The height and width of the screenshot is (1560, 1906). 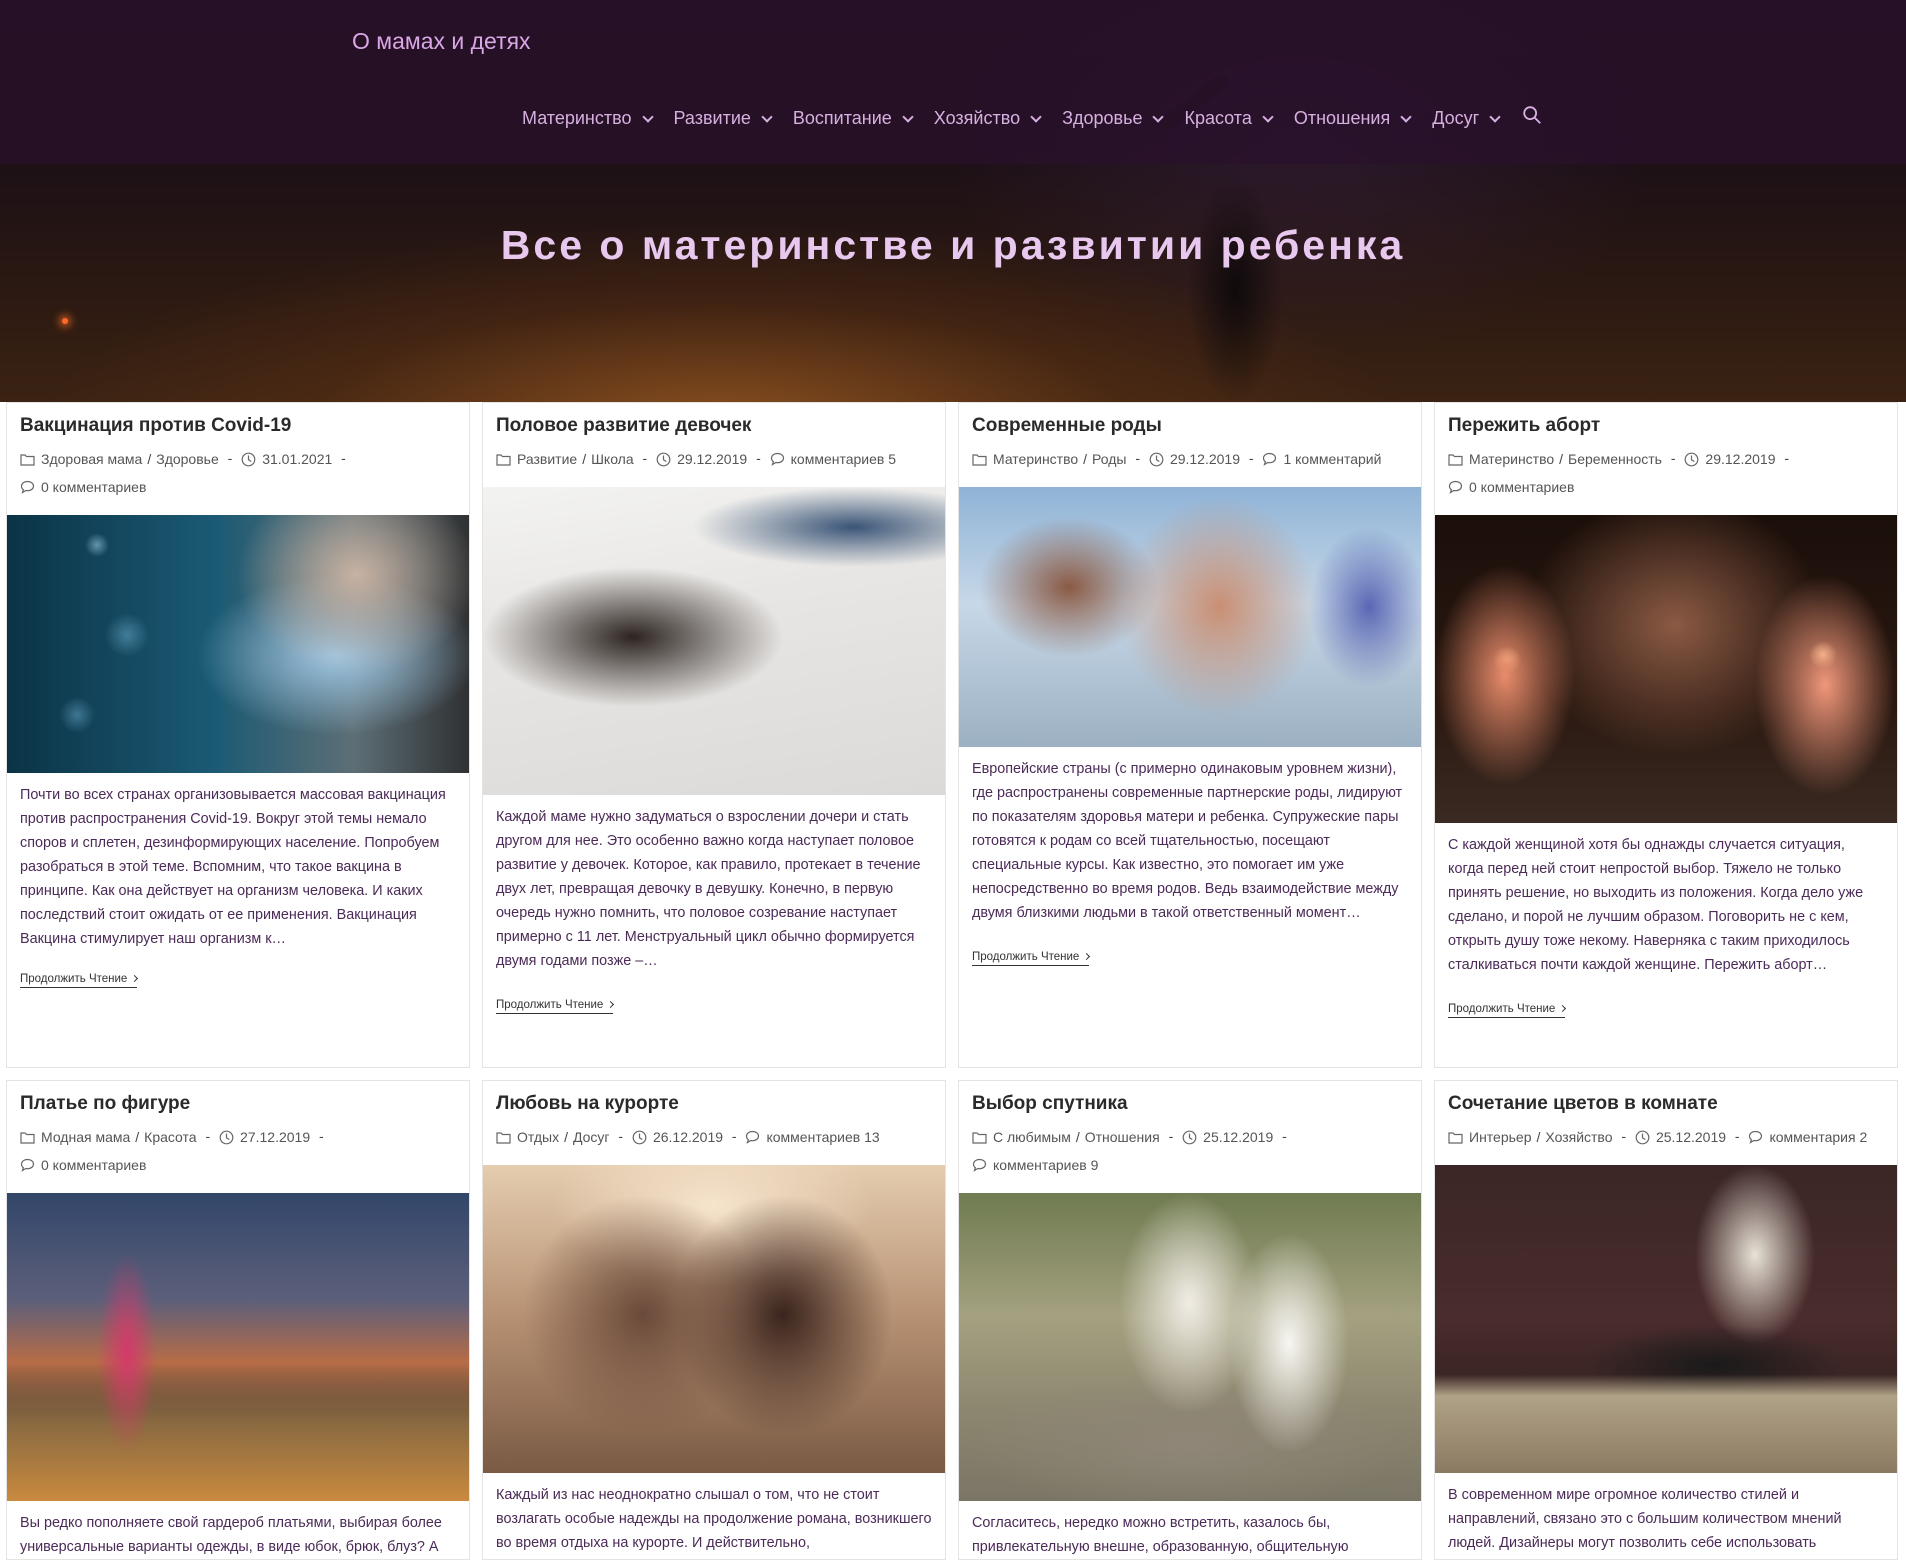 I want to click on nav-item-razvitie: Развитие, so click(x=723, y=118).